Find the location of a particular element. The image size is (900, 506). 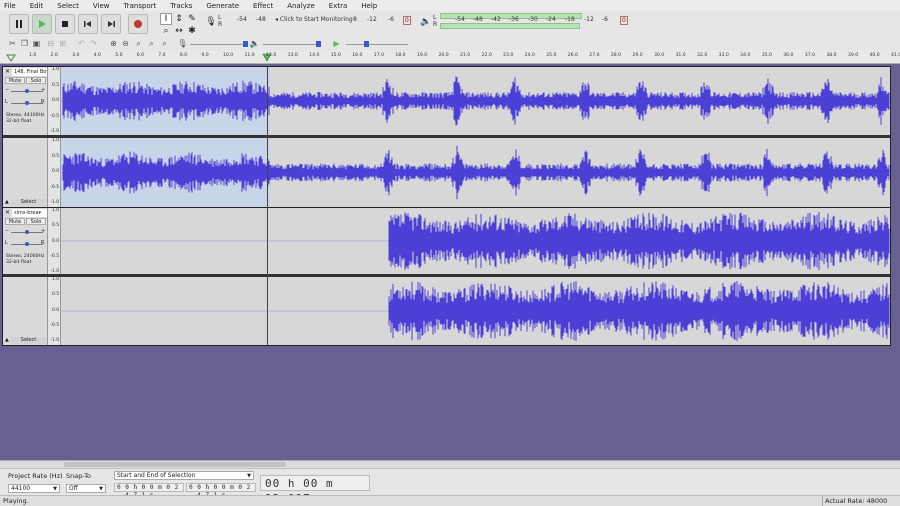

amplitude-tick-label: 0.0 is located at coordinates (55, 310).